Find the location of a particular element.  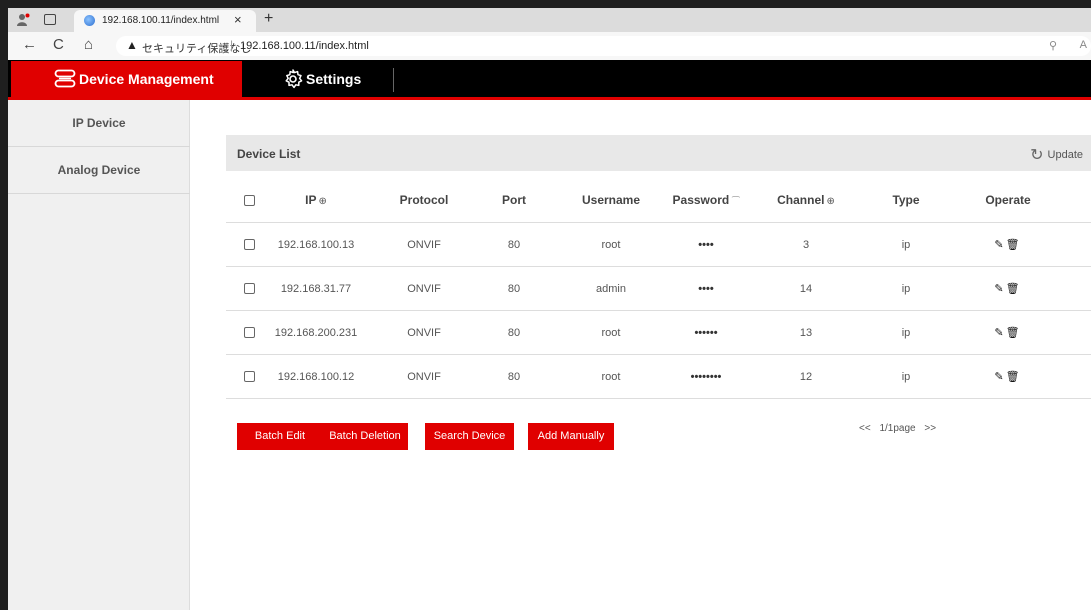

column-header-channel: Channel ⊕ is located at coordinates (806, 200).